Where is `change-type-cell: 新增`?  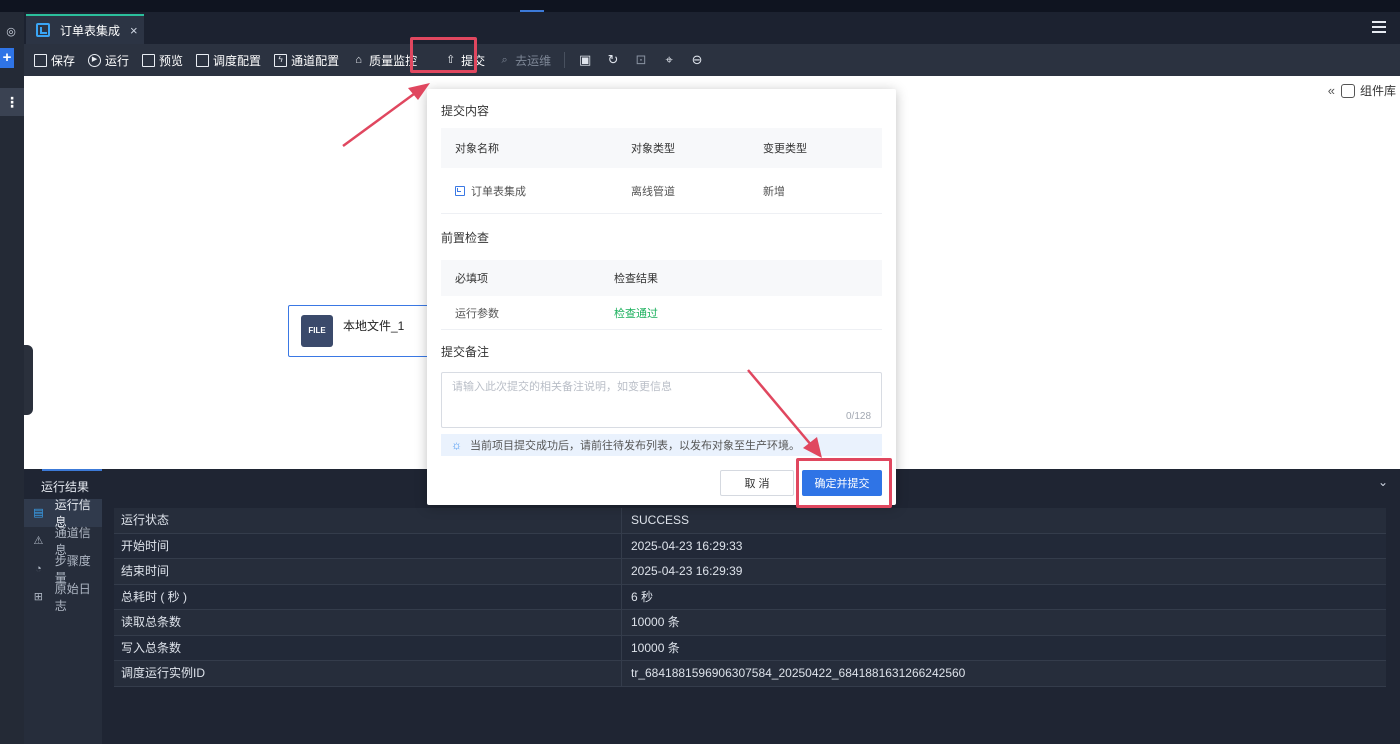
change-type-cell: 新增 is located at coordinates (774, 191).